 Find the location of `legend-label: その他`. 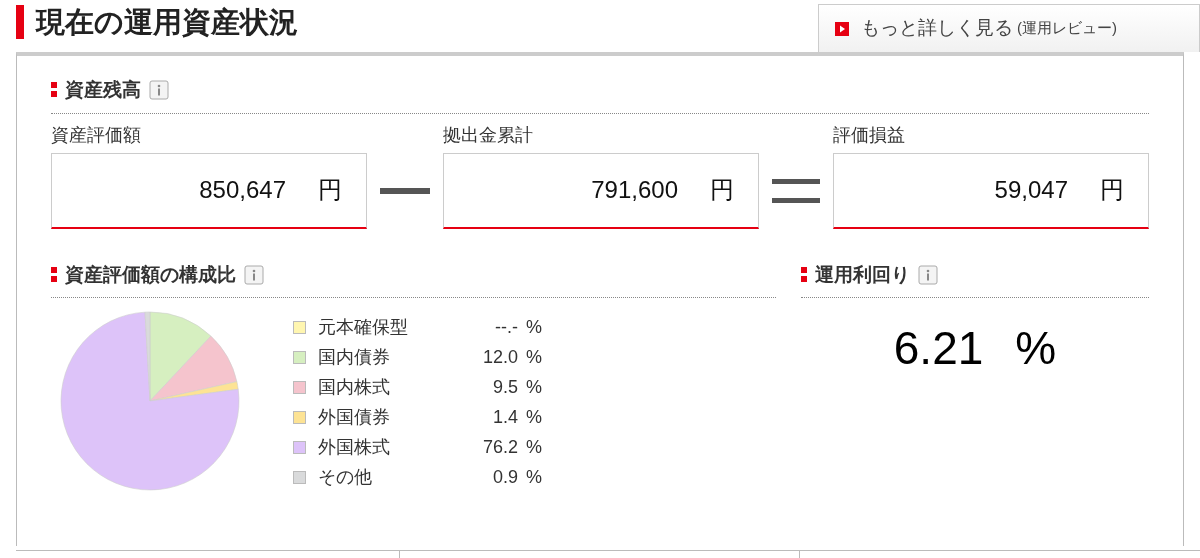

legend-label: その他 is located at coordinates (345, 477).